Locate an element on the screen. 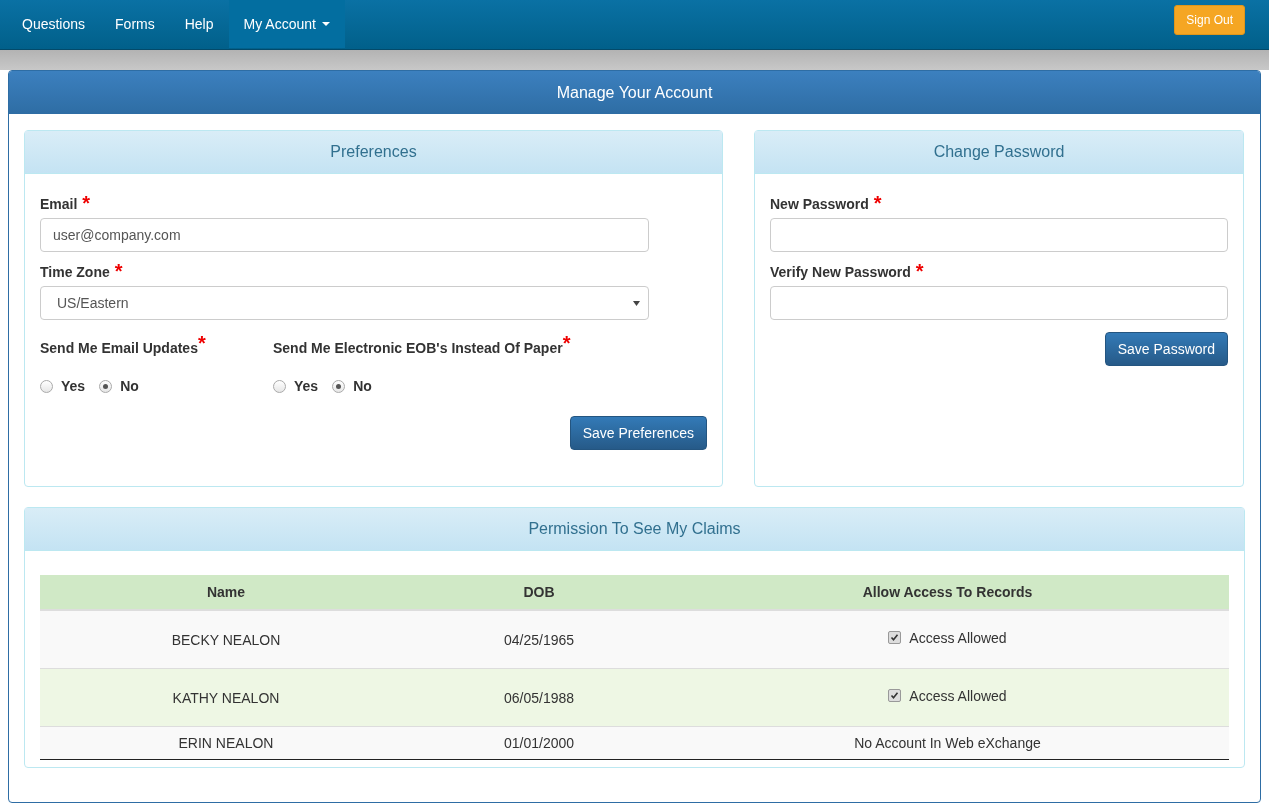 The image size is (1269, 810). panel-heading: Preferences is located at coordinates (373, 152).